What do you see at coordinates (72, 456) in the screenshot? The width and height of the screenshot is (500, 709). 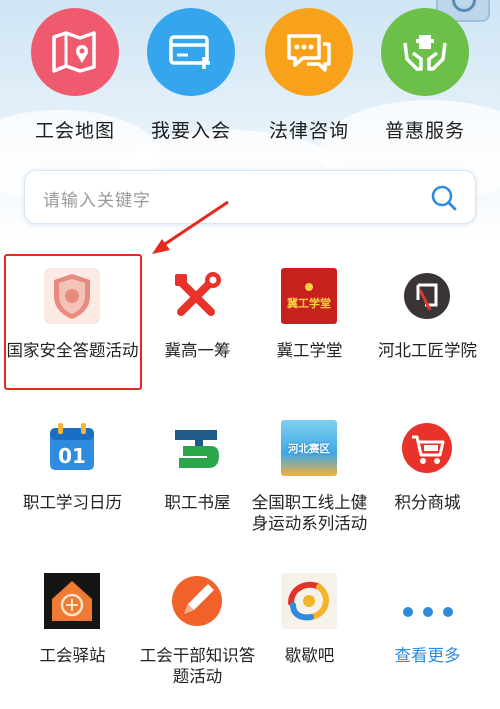 I see `calendar-day-text: 01` at bounding box center [72, 456].